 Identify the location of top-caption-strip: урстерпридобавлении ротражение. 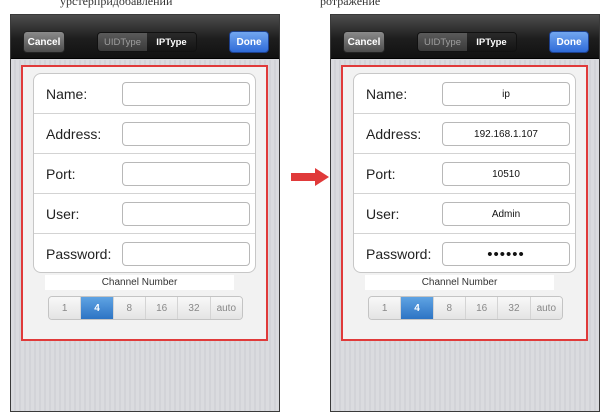
(300, 7).